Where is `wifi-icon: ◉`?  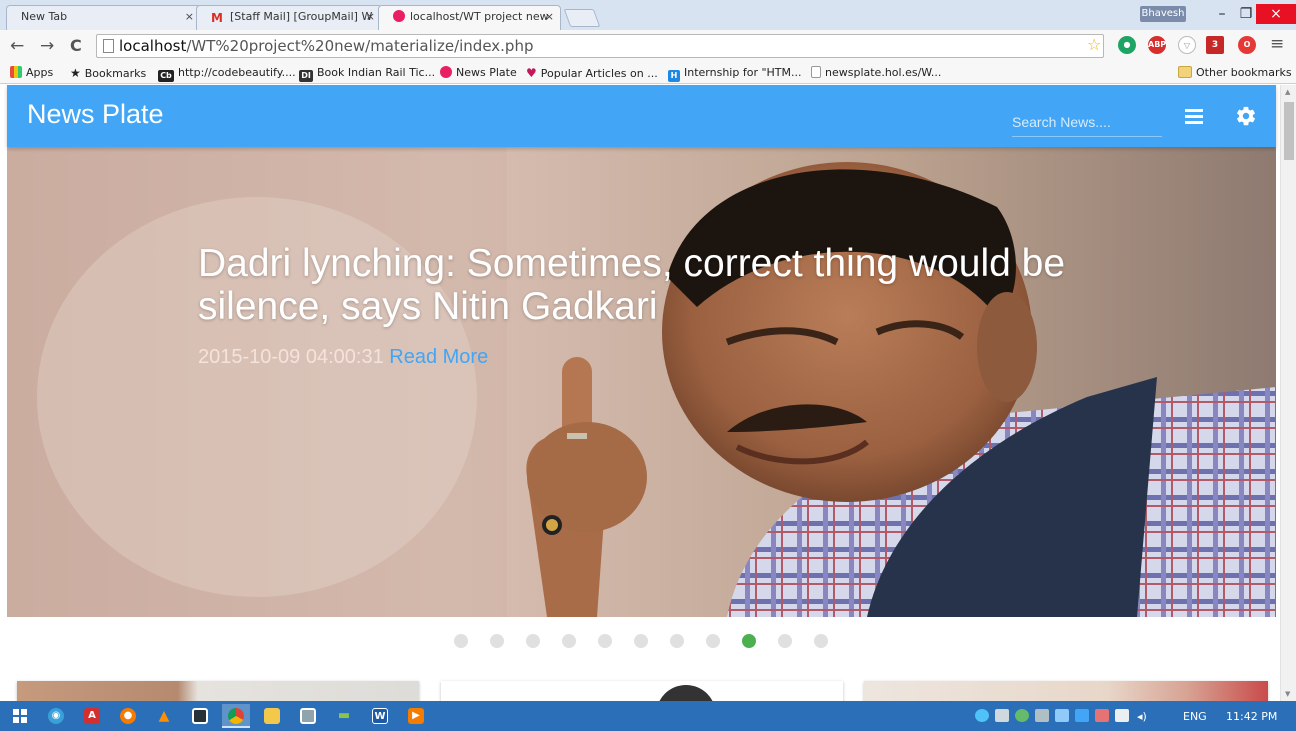 wifi-icon: ◉ is located at coordinates (56, 716).